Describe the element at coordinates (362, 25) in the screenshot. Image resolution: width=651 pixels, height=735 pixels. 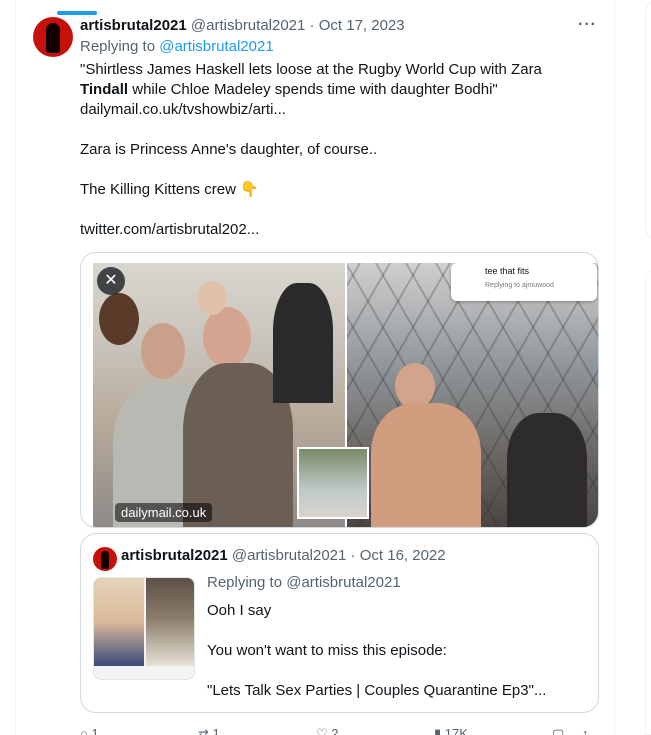
I see `tweet-date: Oct 17, 2023` at that location.